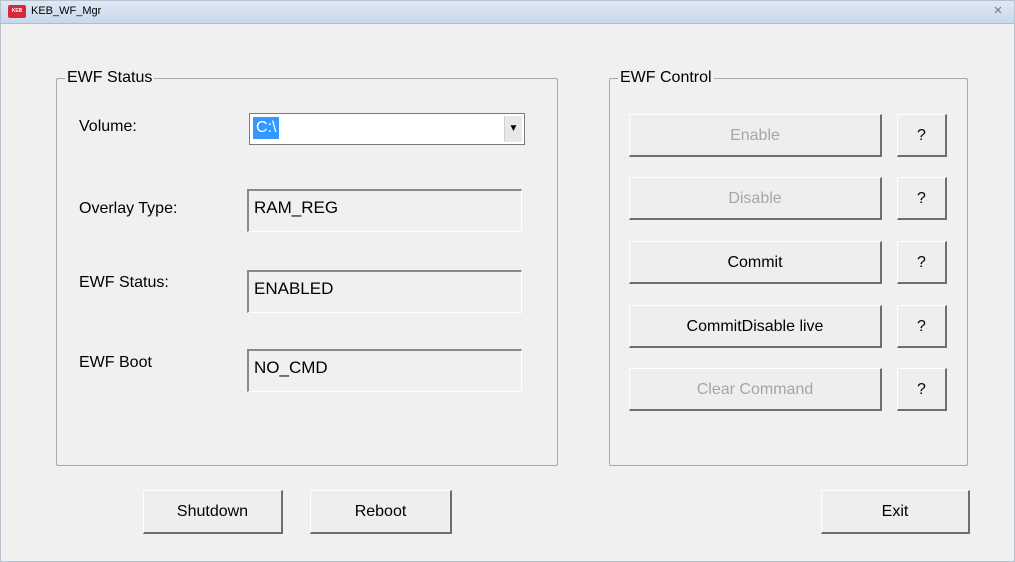 The width and height of the screenshot is (1015, 562). What do you see at coordinates (922, 198) in the screenshot?
I see `disable-help-button: ?` at bounding box center [922, 198].